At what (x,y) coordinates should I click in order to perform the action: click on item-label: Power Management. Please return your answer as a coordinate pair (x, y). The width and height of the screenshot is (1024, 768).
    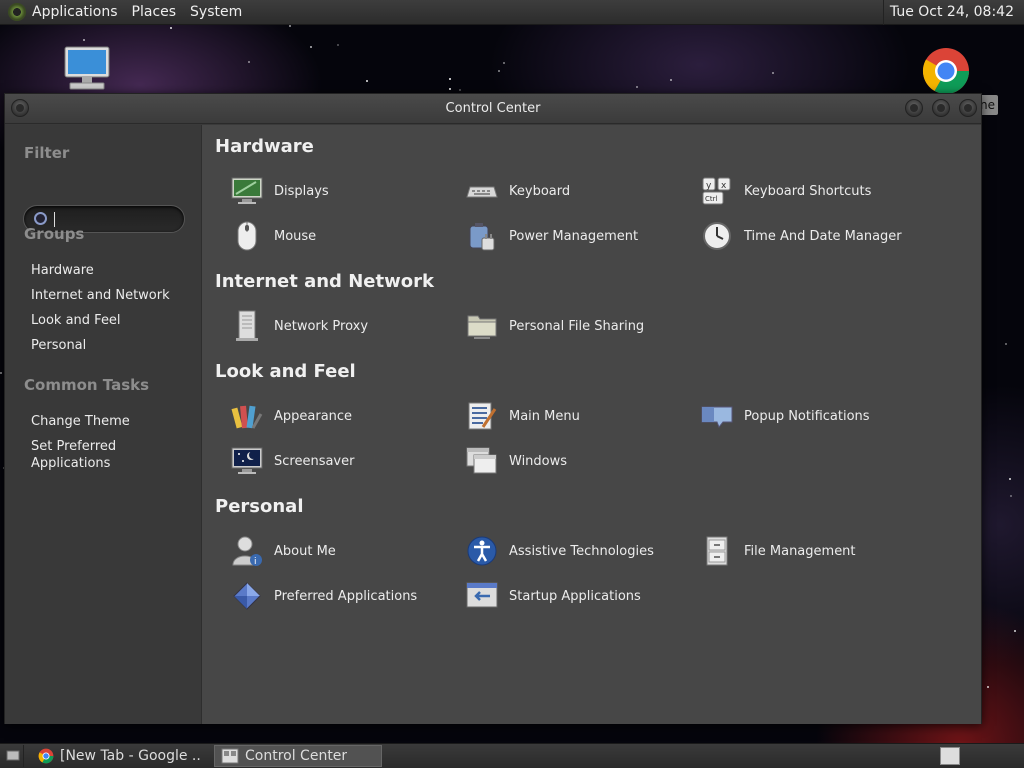
    Looking at the image, I should click on (574, 236).